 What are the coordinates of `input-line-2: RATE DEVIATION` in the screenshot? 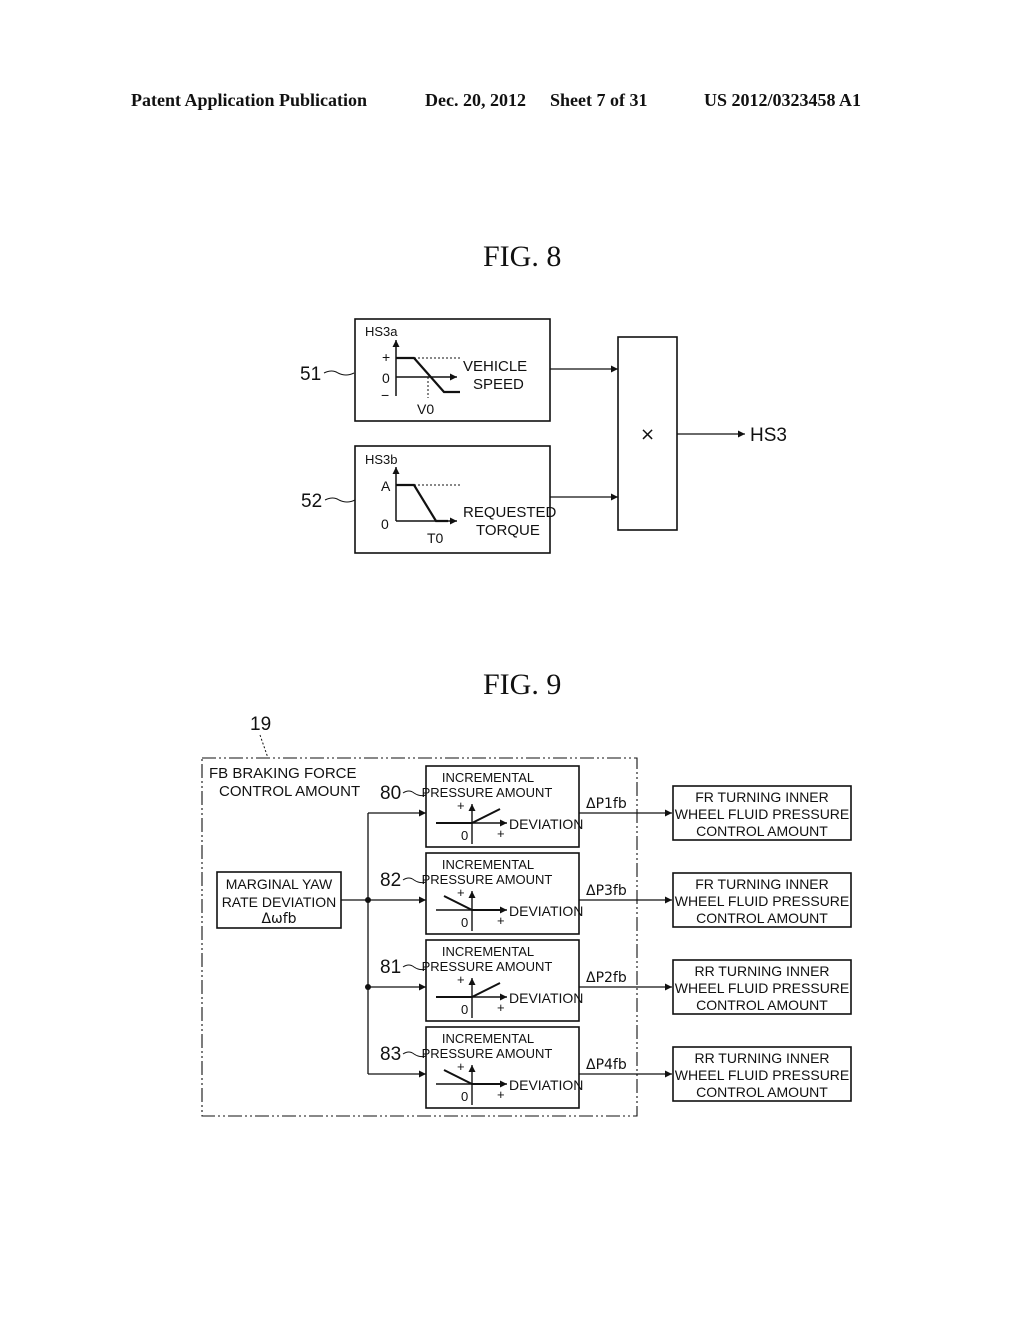 It's located at (279, 902).